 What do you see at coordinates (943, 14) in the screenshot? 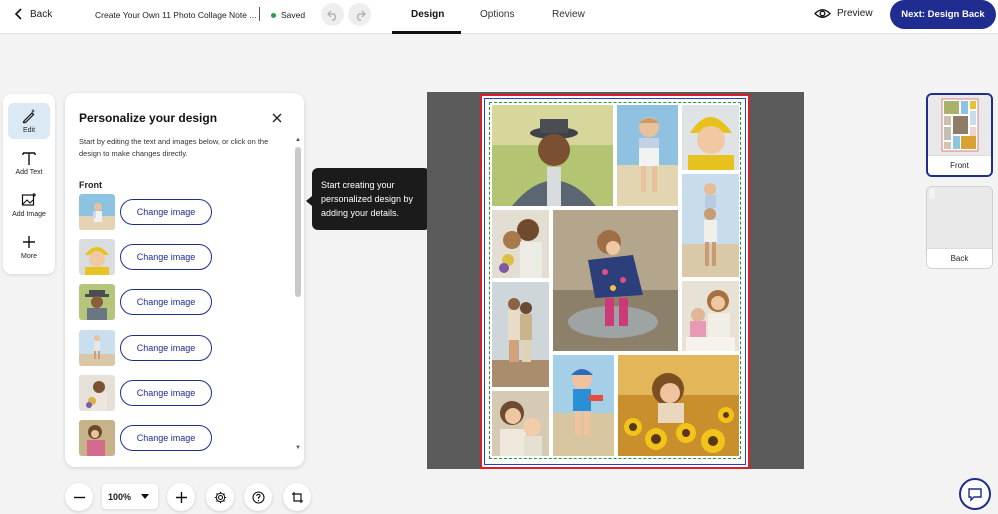
I see `next-design-back-button: Next: Design Back` at bounding box center [943, 14].